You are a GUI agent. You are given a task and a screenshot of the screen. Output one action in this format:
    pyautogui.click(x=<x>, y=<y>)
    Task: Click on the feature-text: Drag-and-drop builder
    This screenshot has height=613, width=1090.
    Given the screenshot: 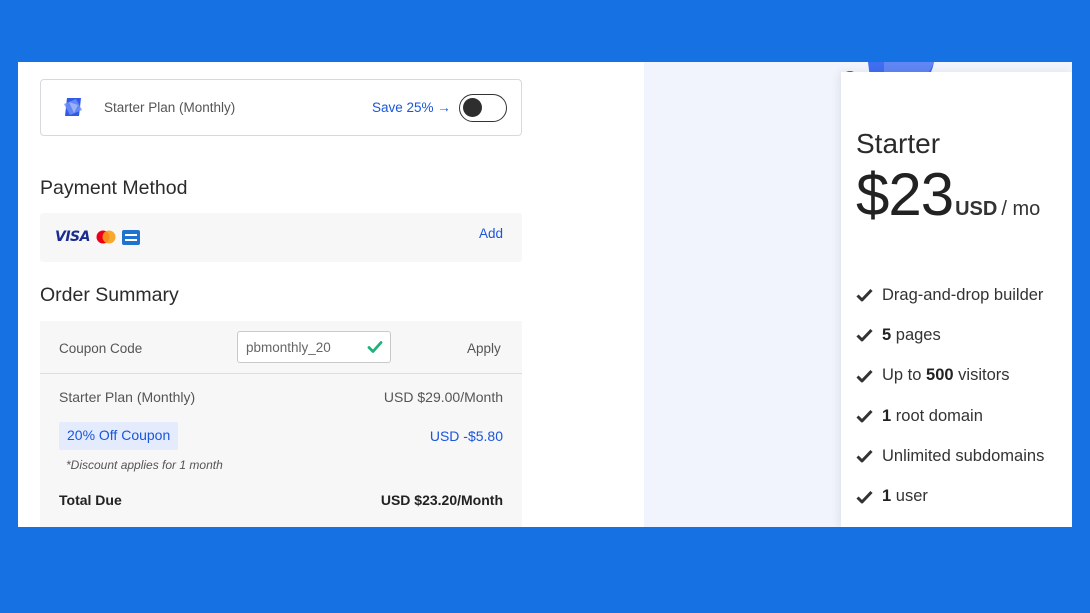 What is the action you would take?
    pyautogui.click(x=963, y=294)
    